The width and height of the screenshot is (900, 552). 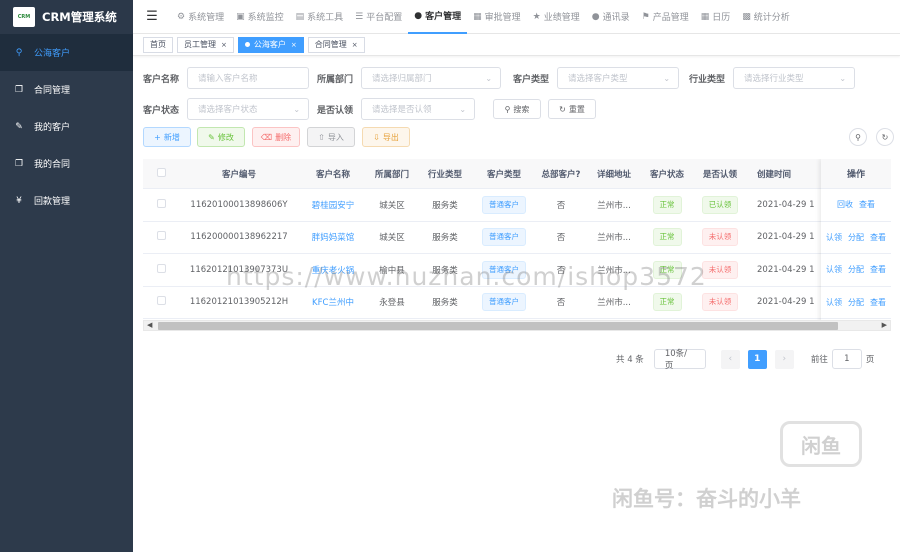 I want to click on page-size-select: 10条/页, so click(x=679, y=360).